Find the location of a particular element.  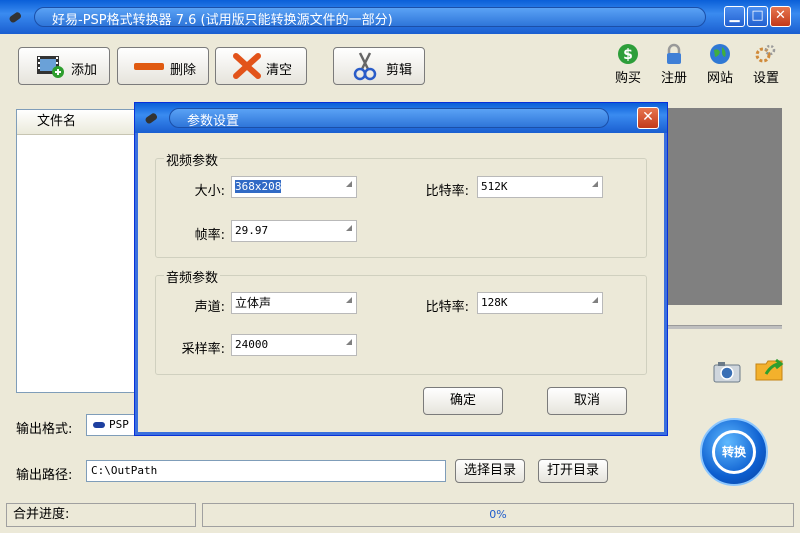

fps-label: 帧率: is located at coordinates (209, 235).